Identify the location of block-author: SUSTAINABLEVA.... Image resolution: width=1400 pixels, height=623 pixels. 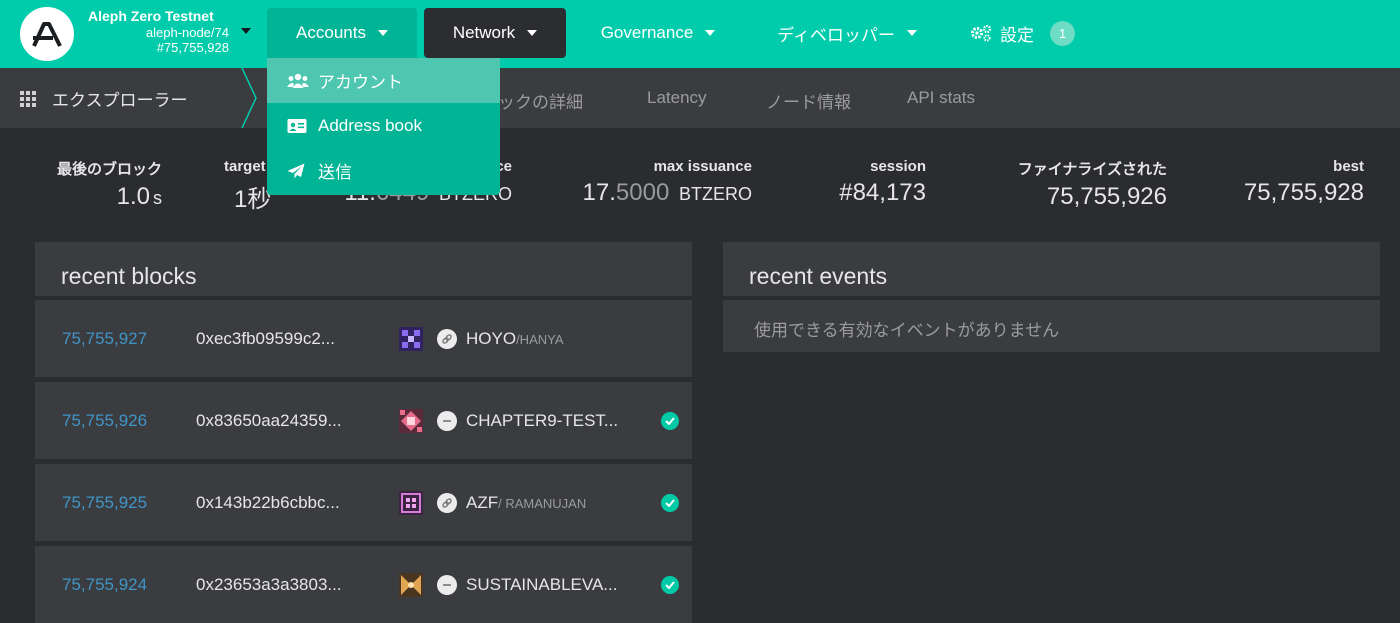
(541, 585).